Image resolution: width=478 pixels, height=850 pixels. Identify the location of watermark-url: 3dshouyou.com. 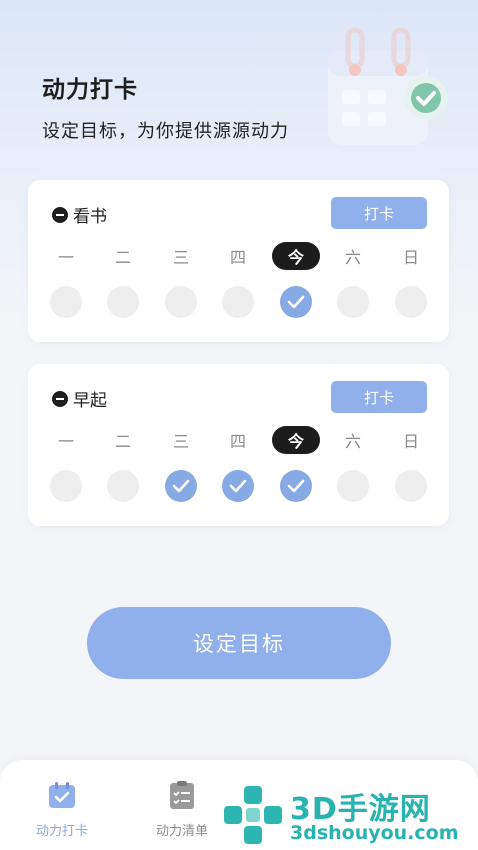
(374, 833).